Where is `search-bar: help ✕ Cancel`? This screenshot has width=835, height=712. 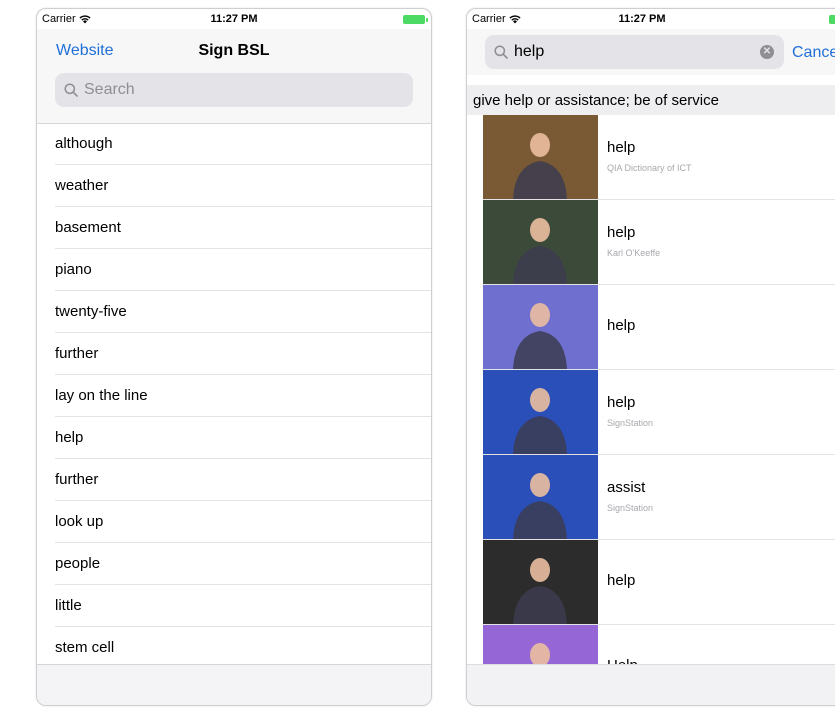
search-bar: help ✕ Cancel is located at coordinates (651, 52).